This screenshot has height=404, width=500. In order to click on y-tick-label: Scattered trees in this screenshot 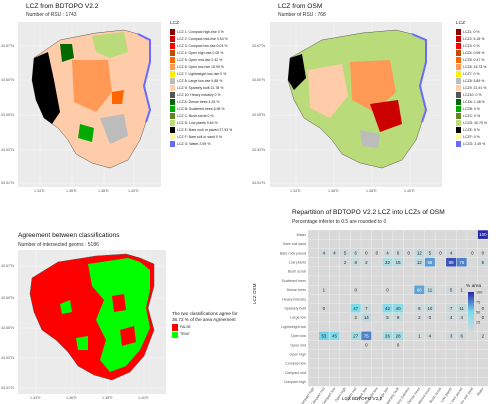, I will do `click(294, 281)`.